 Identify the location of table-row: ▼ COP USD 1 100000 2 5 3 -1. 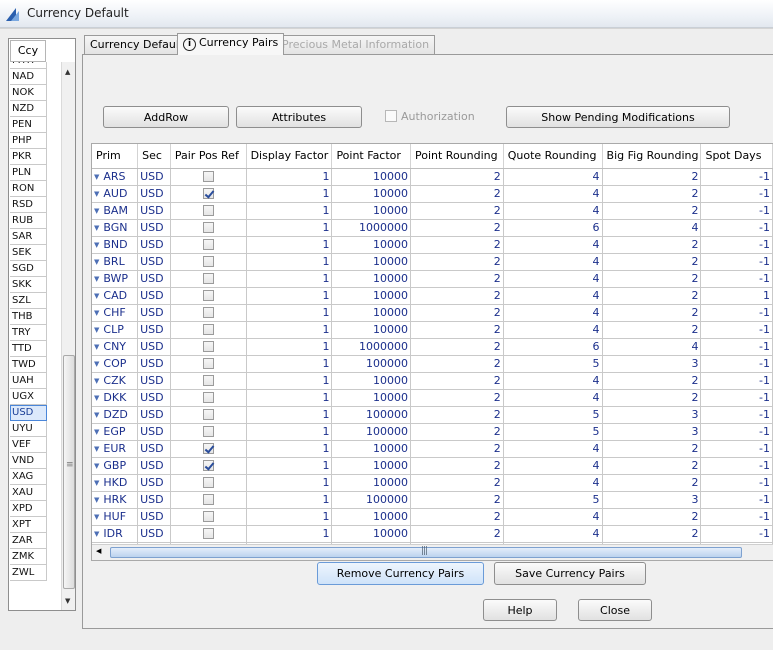
(432, 364).